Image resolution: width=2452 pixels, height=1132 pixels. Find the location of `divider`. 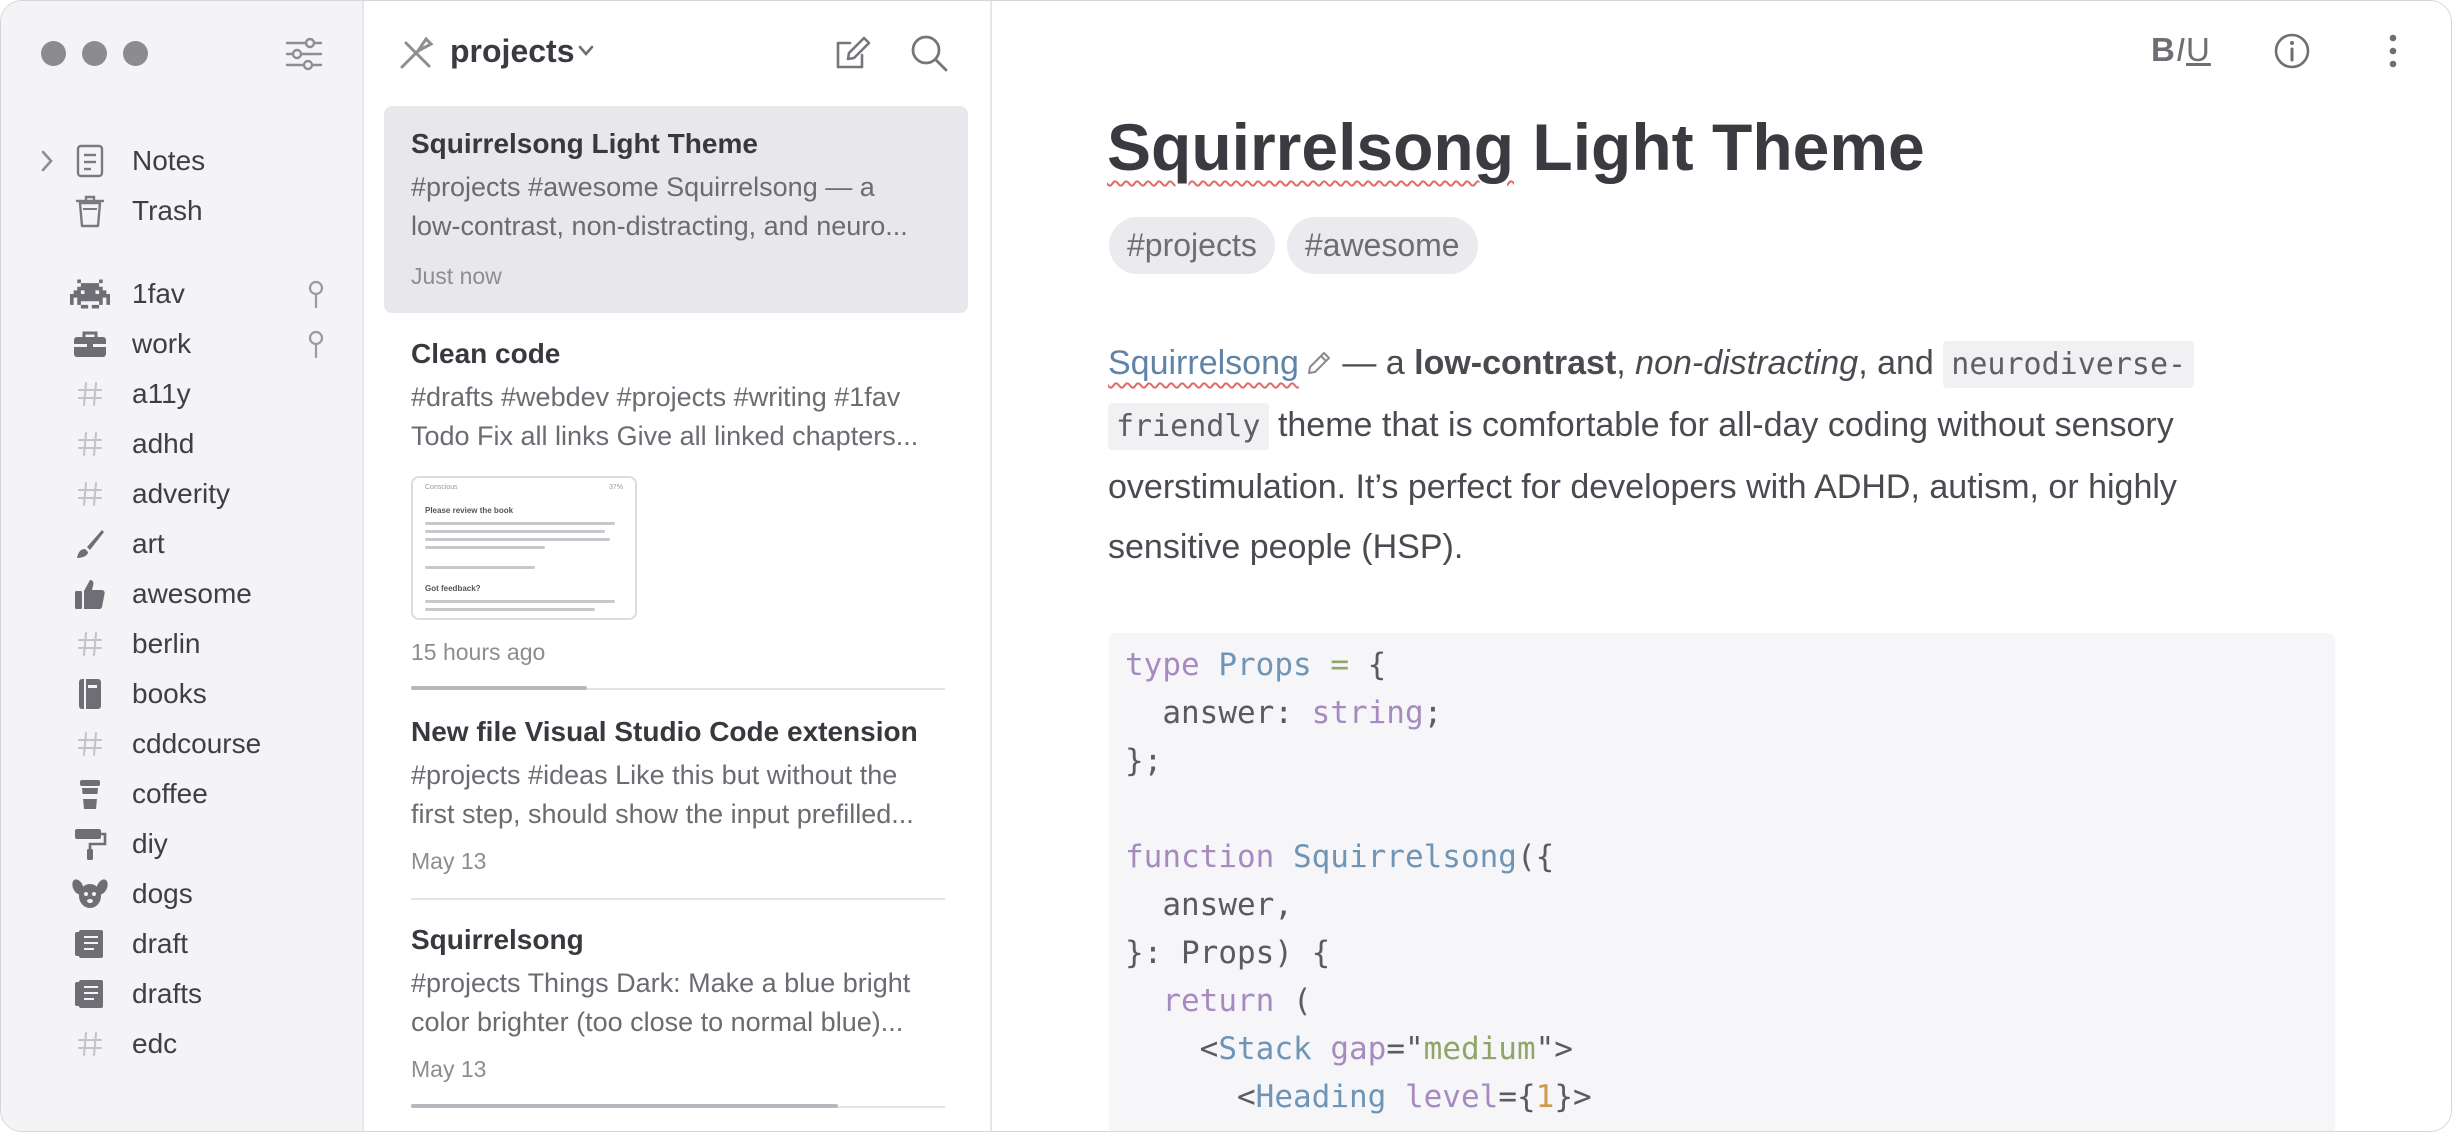

divider is located at coordinates (678, 899).